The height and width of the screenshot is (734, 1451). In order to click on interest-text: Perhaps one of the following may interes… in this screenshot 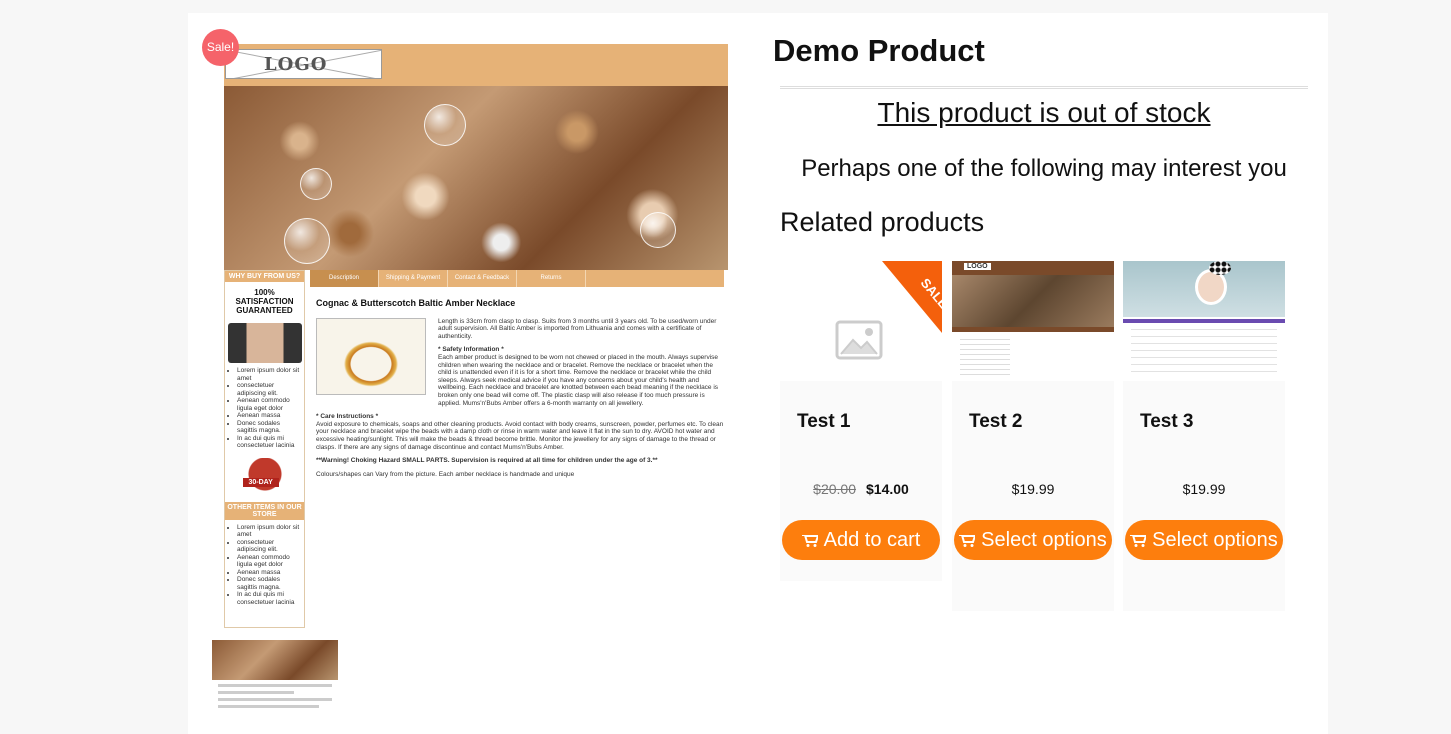, I will do `click(1044, 168)`.